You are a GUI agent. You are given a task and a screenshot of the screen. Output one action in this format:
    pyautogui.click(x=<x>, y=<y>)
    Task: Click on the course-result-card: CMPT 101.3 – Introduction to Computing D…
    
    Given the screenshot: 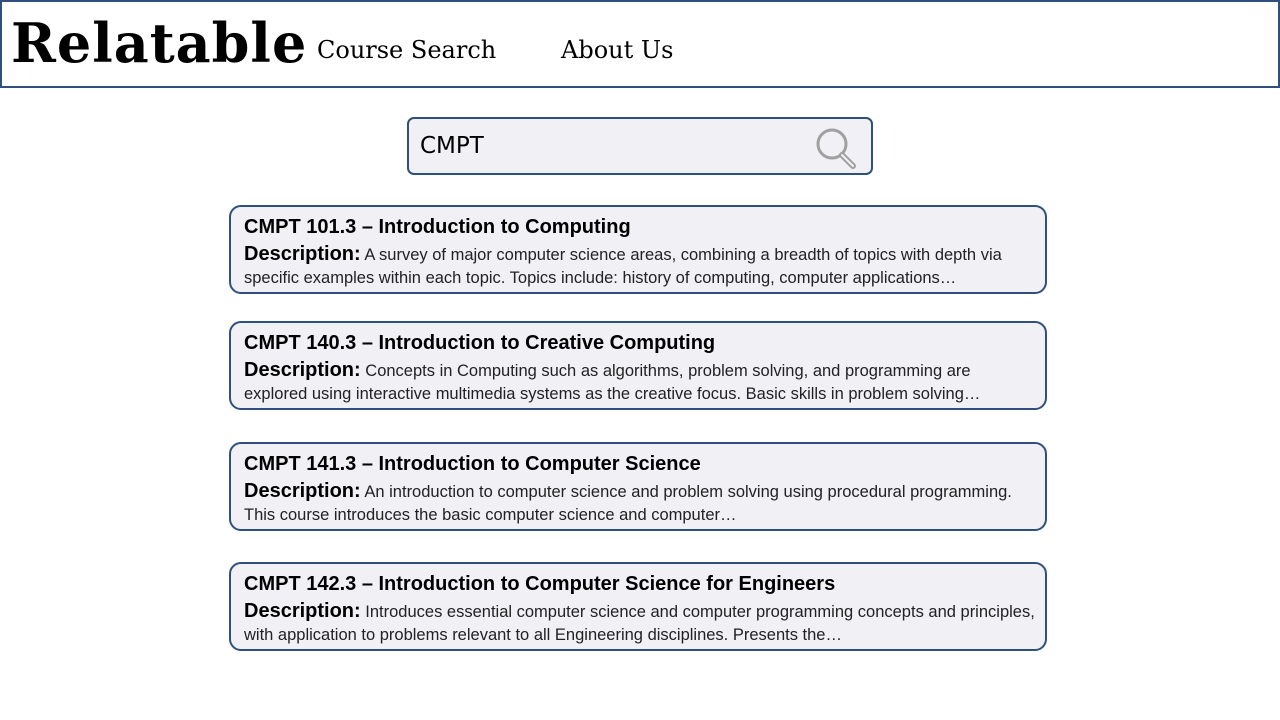 What is the action you would take?
    pyautogui.click(x=638, y=249)
    